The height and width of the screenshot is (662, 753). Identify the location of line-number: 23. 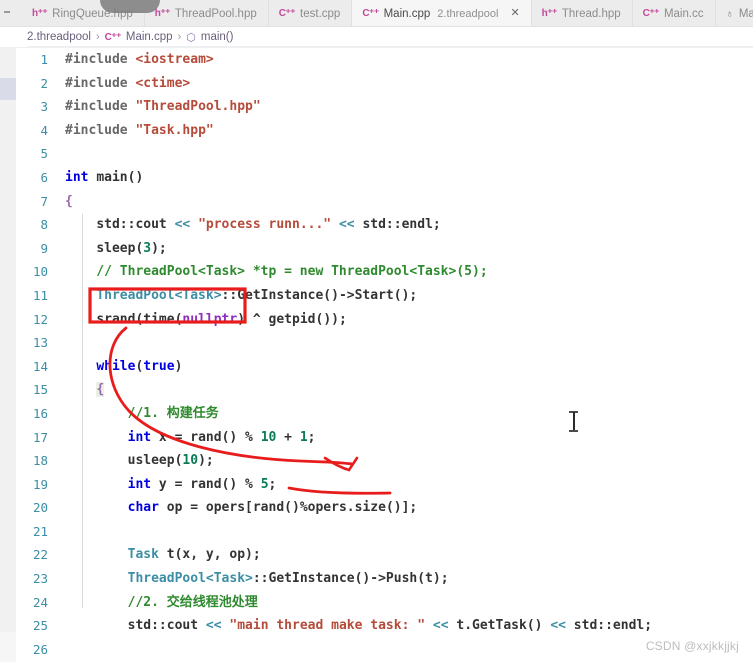
(40, 579).